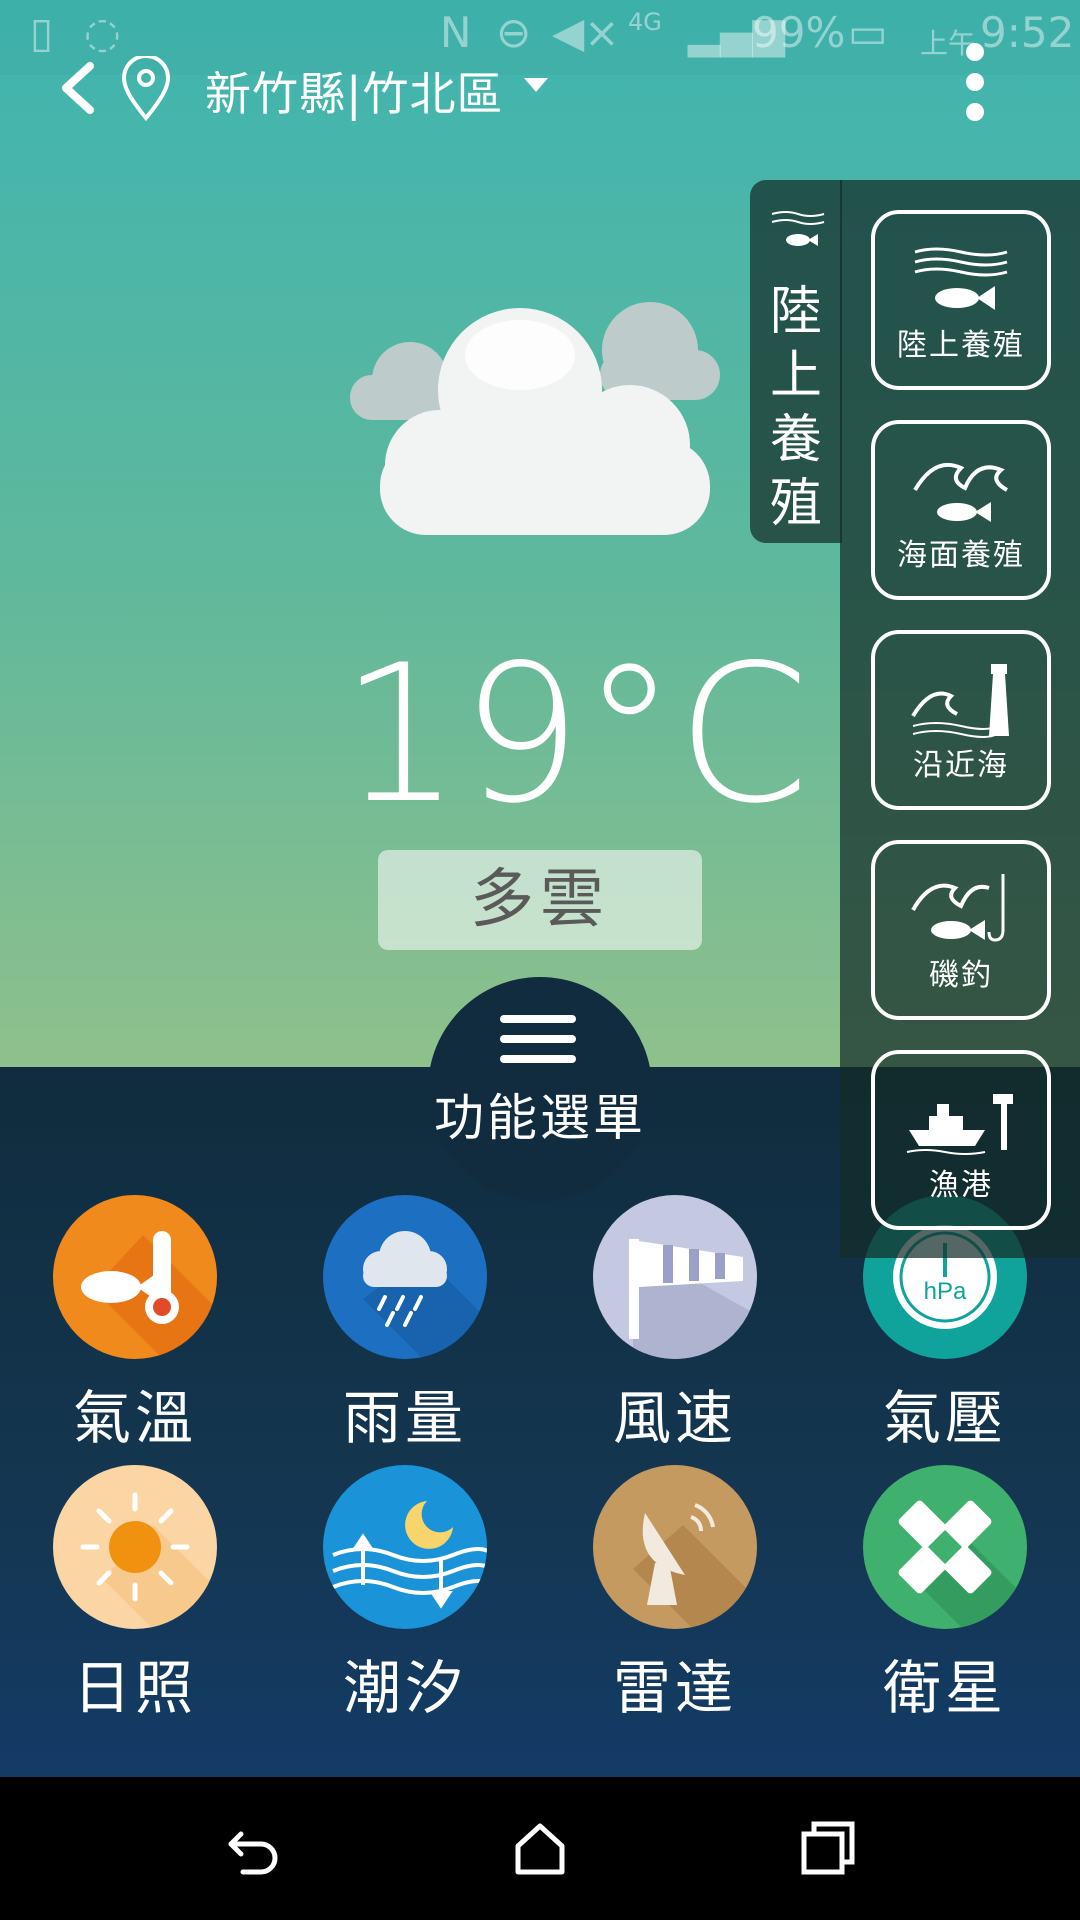  I want to click on function-label: 雨量, so click(404, 1418).